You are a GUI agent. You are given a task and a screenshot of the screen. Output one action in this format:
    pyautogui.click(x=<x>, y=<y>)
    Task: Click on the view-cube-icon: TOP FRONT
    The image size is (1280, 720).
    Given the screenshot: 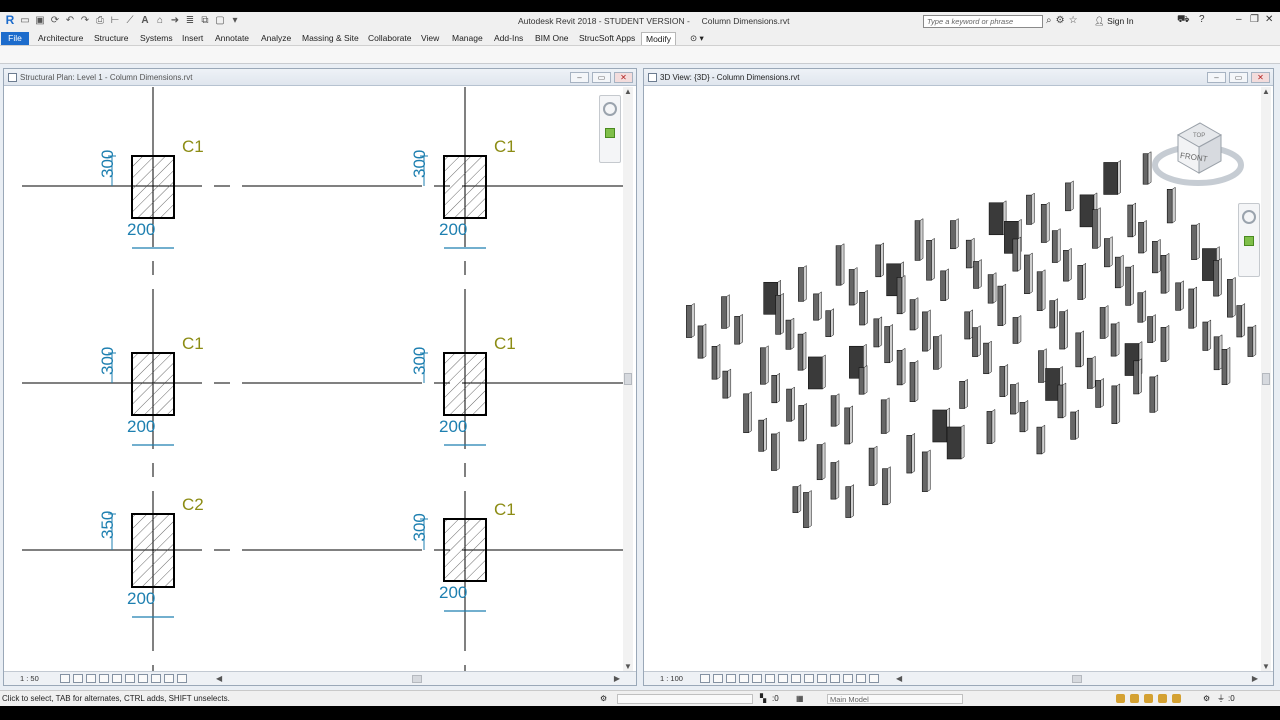 What is the action you would take?
    pyautogui.click(x=1198, y=154)
    